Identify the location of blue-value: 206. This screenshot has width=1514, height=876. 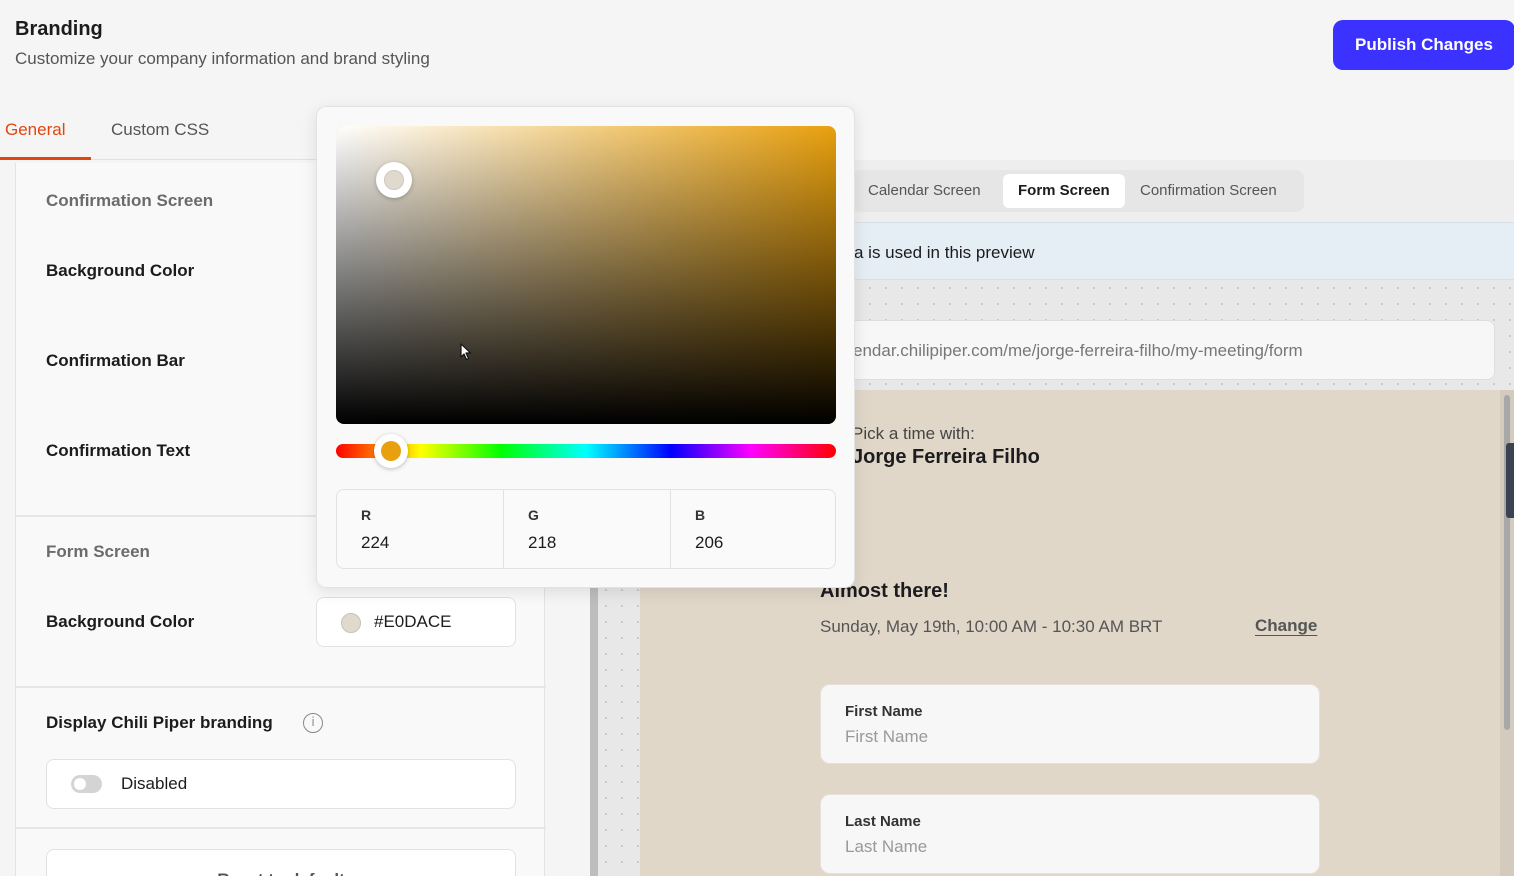
(709, 542).